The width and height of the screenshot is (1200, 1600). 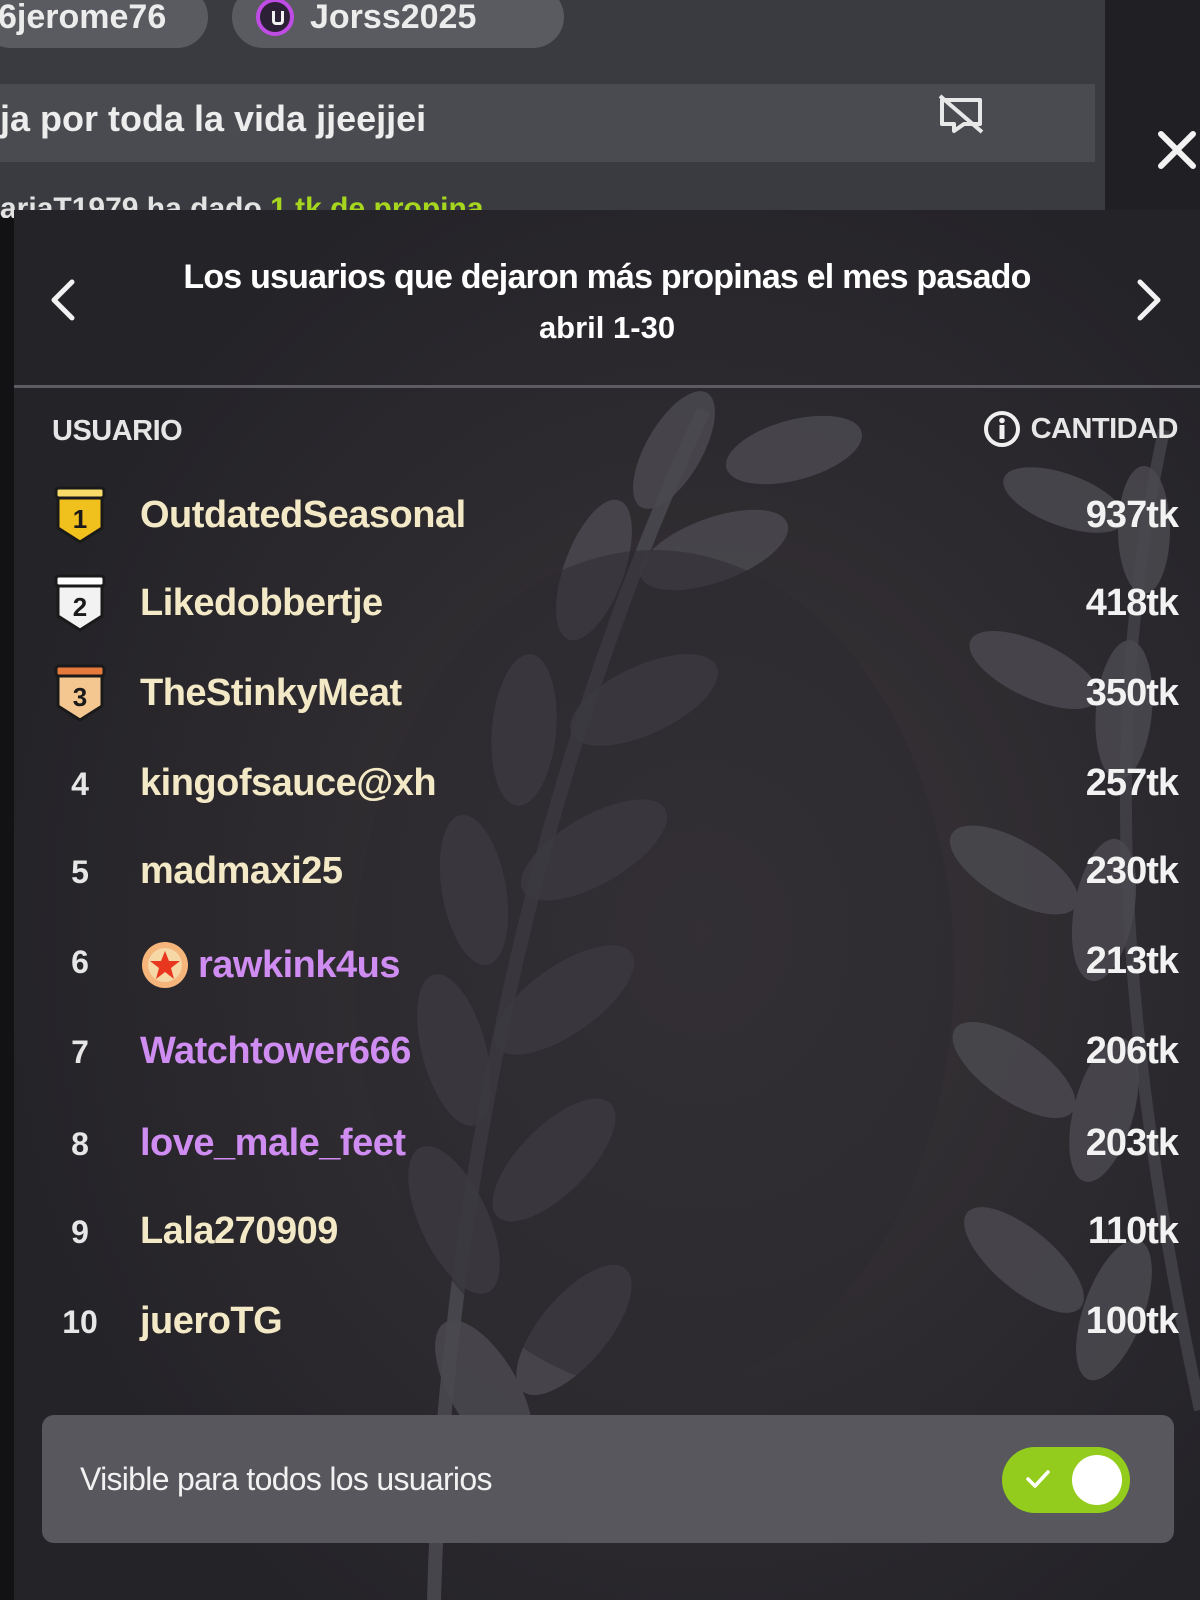 What do you see at coordinates (286, 1479) in the screenshot?
I see `visibility-label: Visible para todos los usuarios` at bounding box center [286, 1479].